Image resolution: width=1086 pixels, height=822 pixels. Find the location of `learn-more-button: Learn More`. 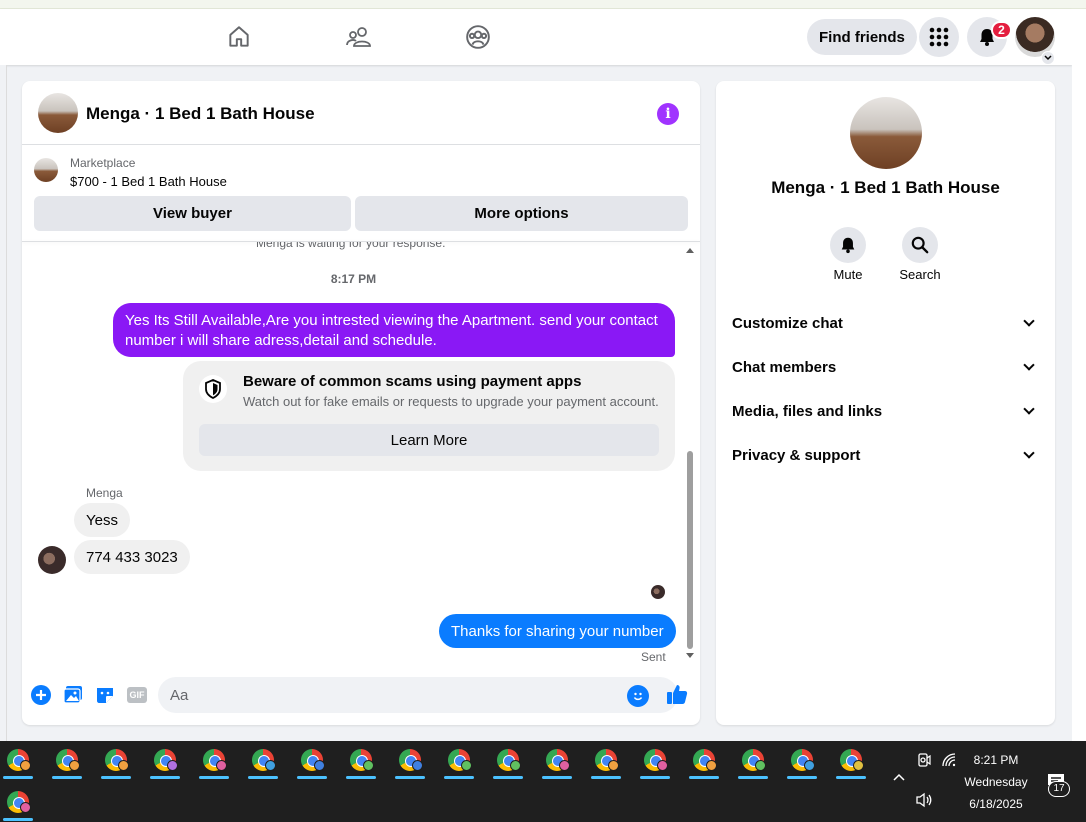

learn-more-button: Learn More is located at coordinates (429, 440).